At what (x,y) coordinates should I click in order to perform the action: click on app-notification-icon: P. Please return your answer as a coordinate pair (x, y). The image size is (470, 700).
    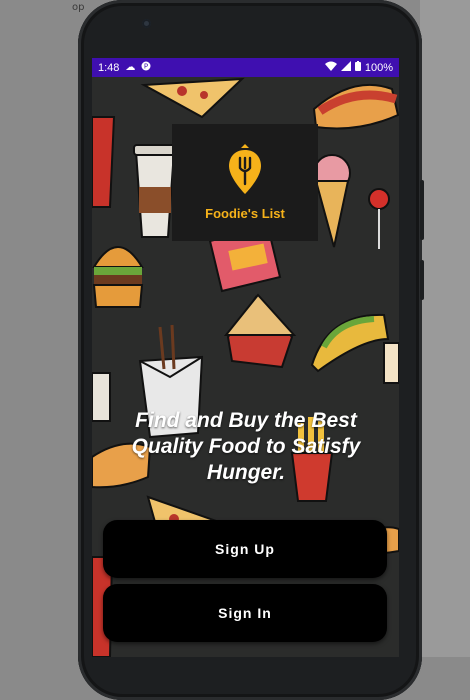
    Looking at the image, I should click on (146, 67).